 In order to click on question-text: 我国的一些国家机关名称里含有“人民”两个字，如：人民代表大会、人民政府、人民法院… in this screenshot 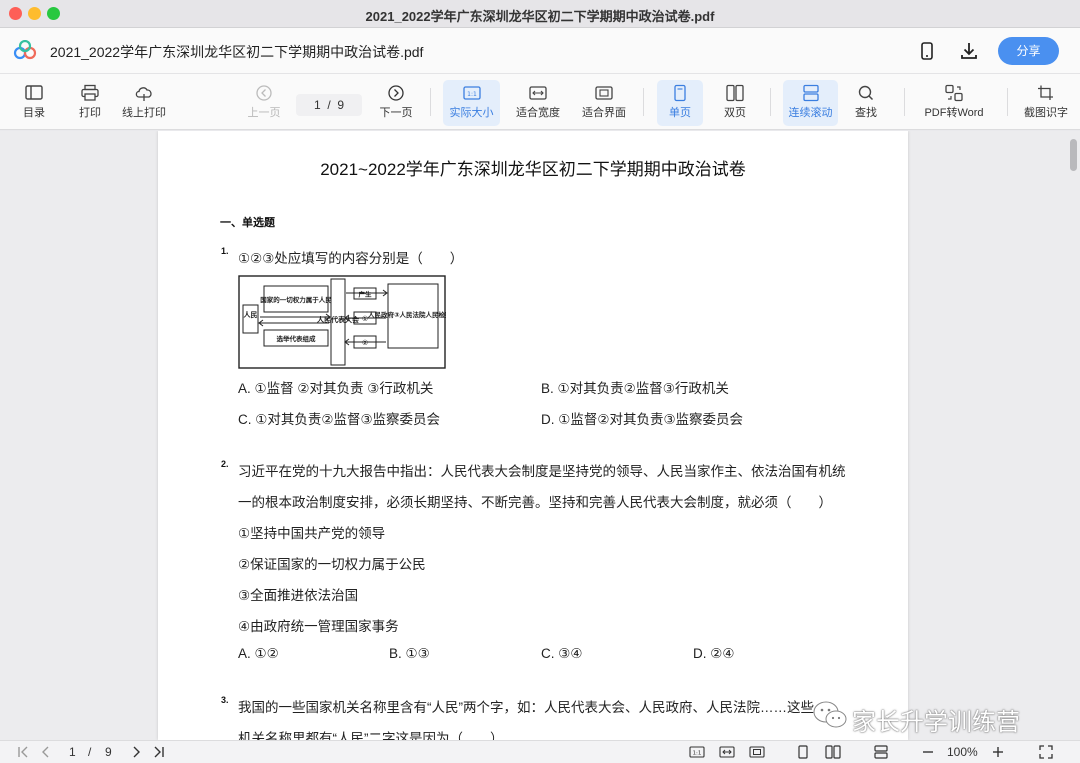, I will do `click(526, 707)`.